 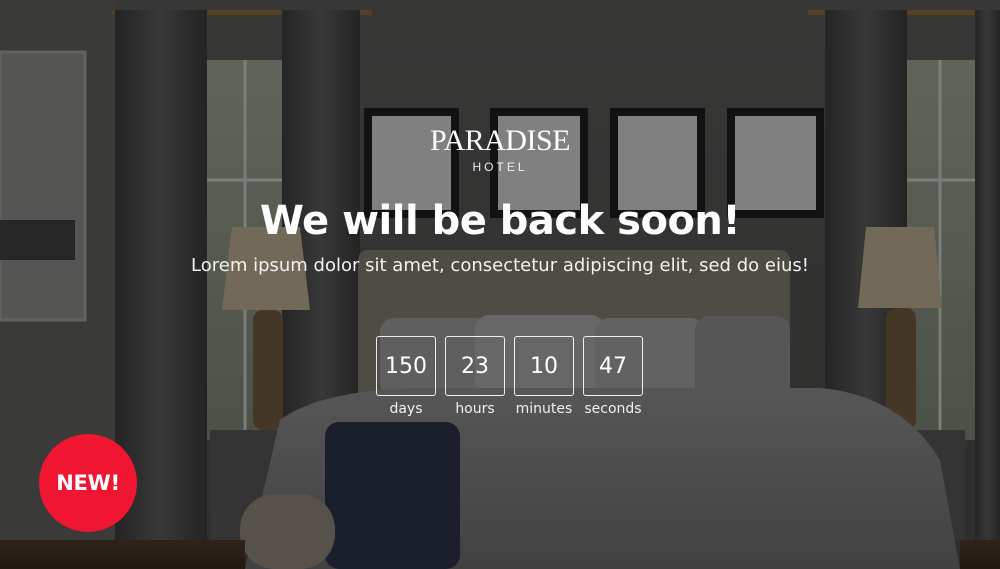 I want to click on logo-name: PARADISE, so click(x=500, y=140).